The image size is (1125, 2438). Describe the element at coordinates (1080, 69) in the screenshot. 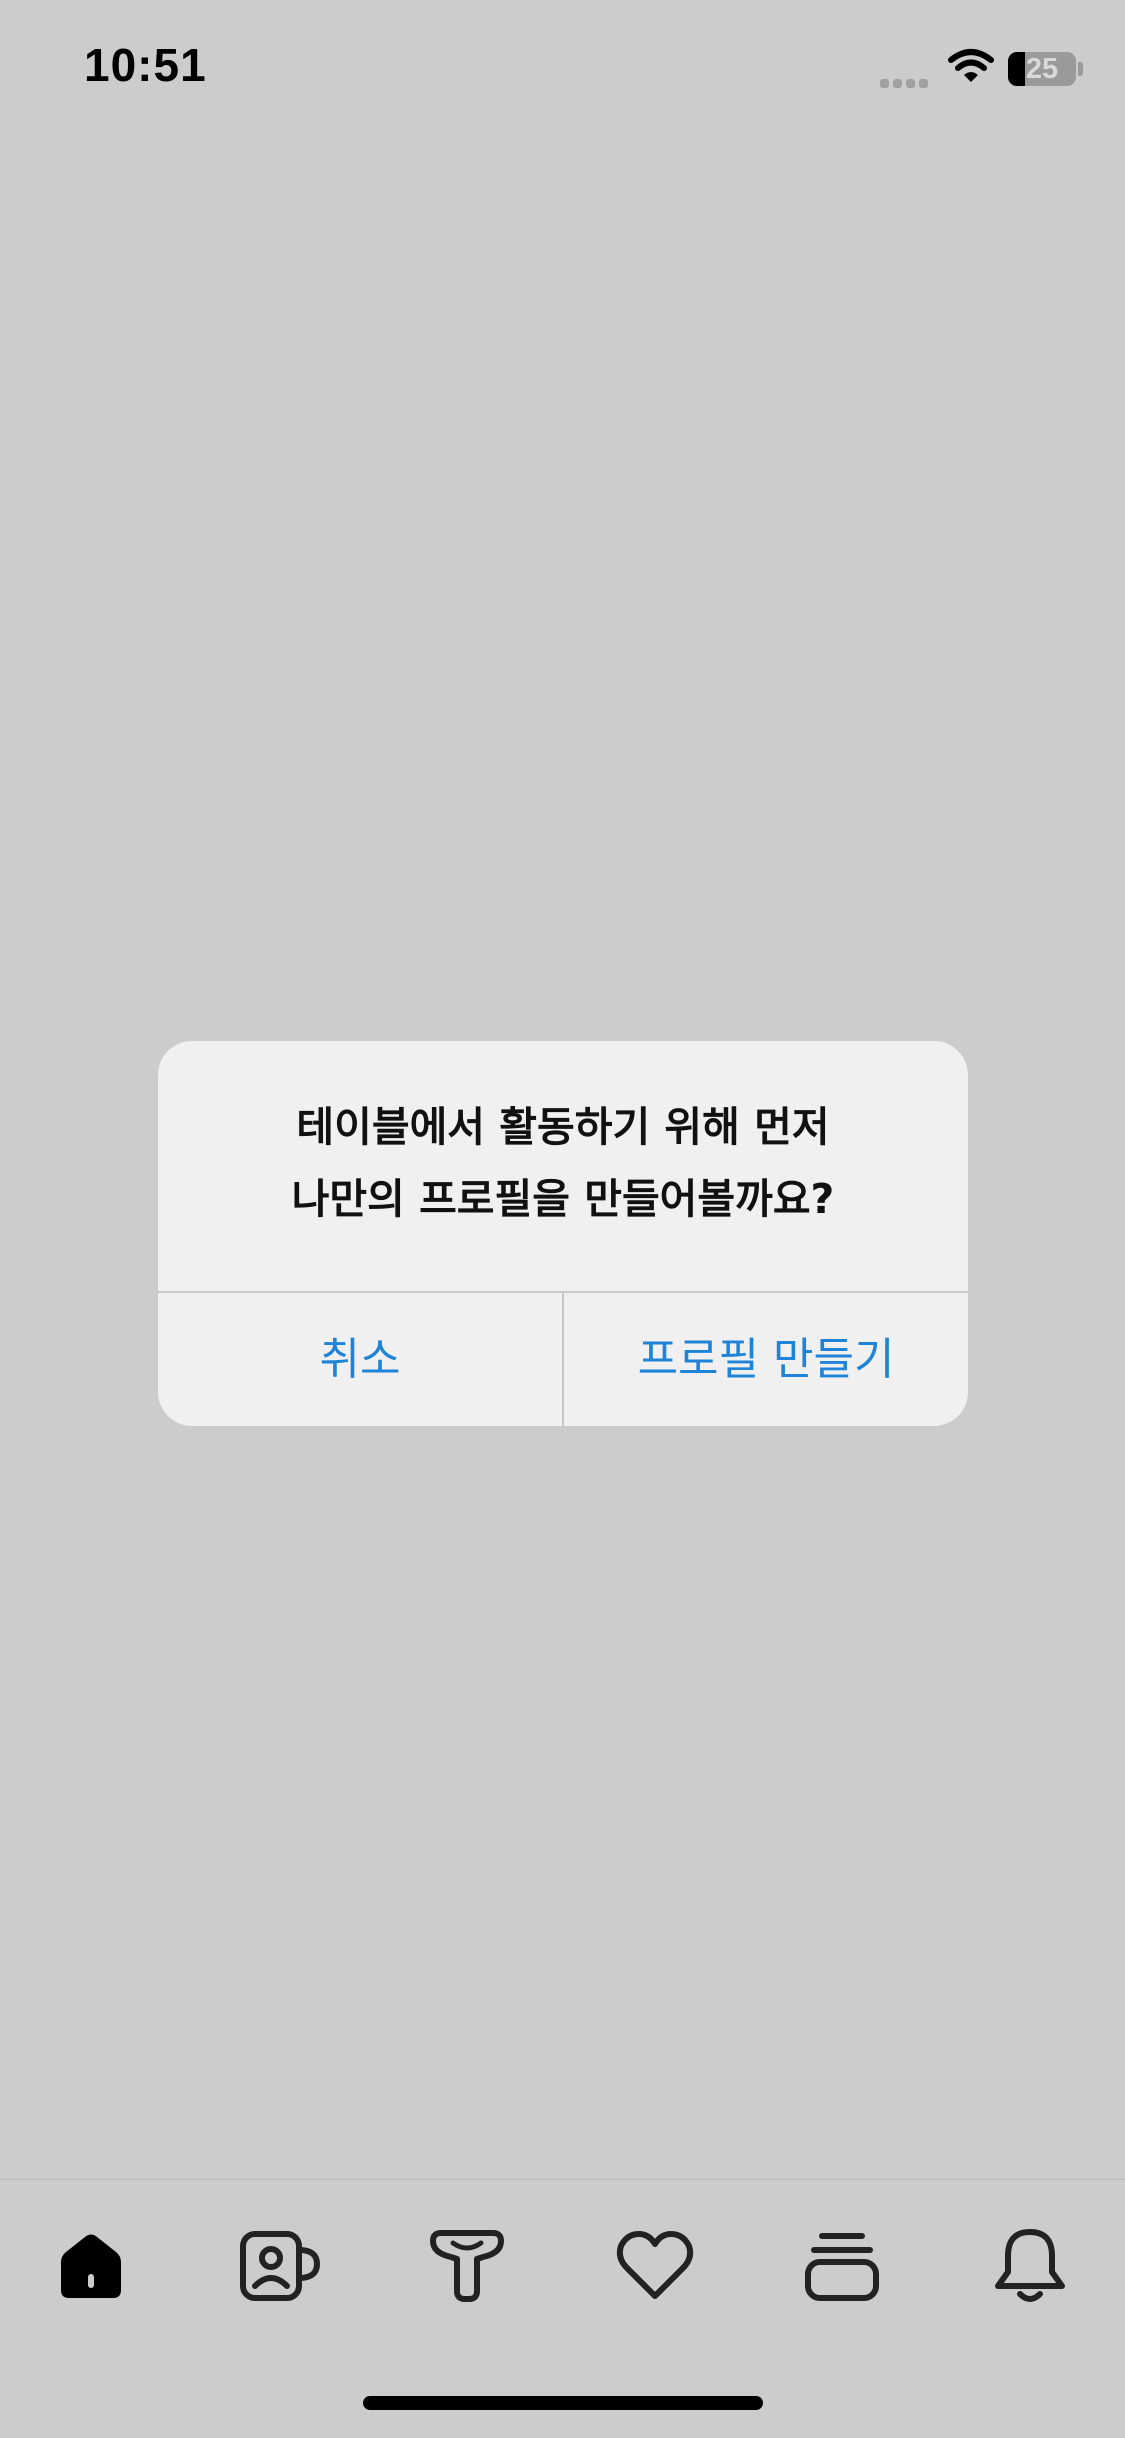

I see `battery-cap` at that location.